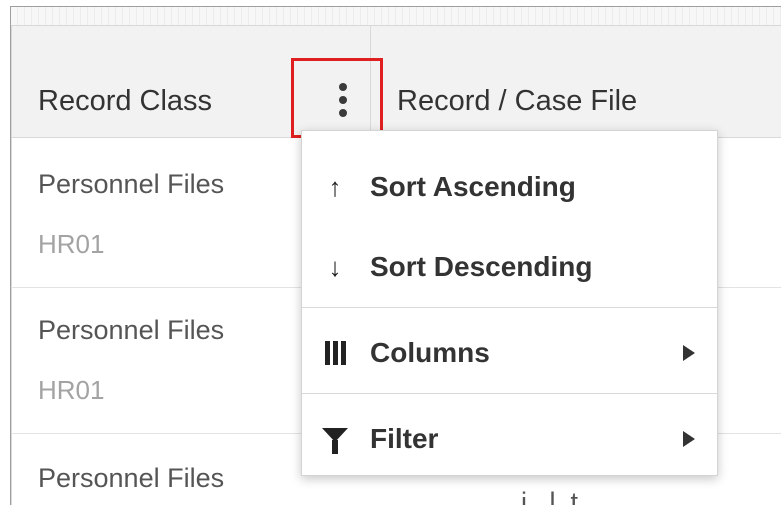 The height and width of the screenshot is (505, 782). I want to click on column-header-record-case-file: Record / Case File, so click(517, 101).